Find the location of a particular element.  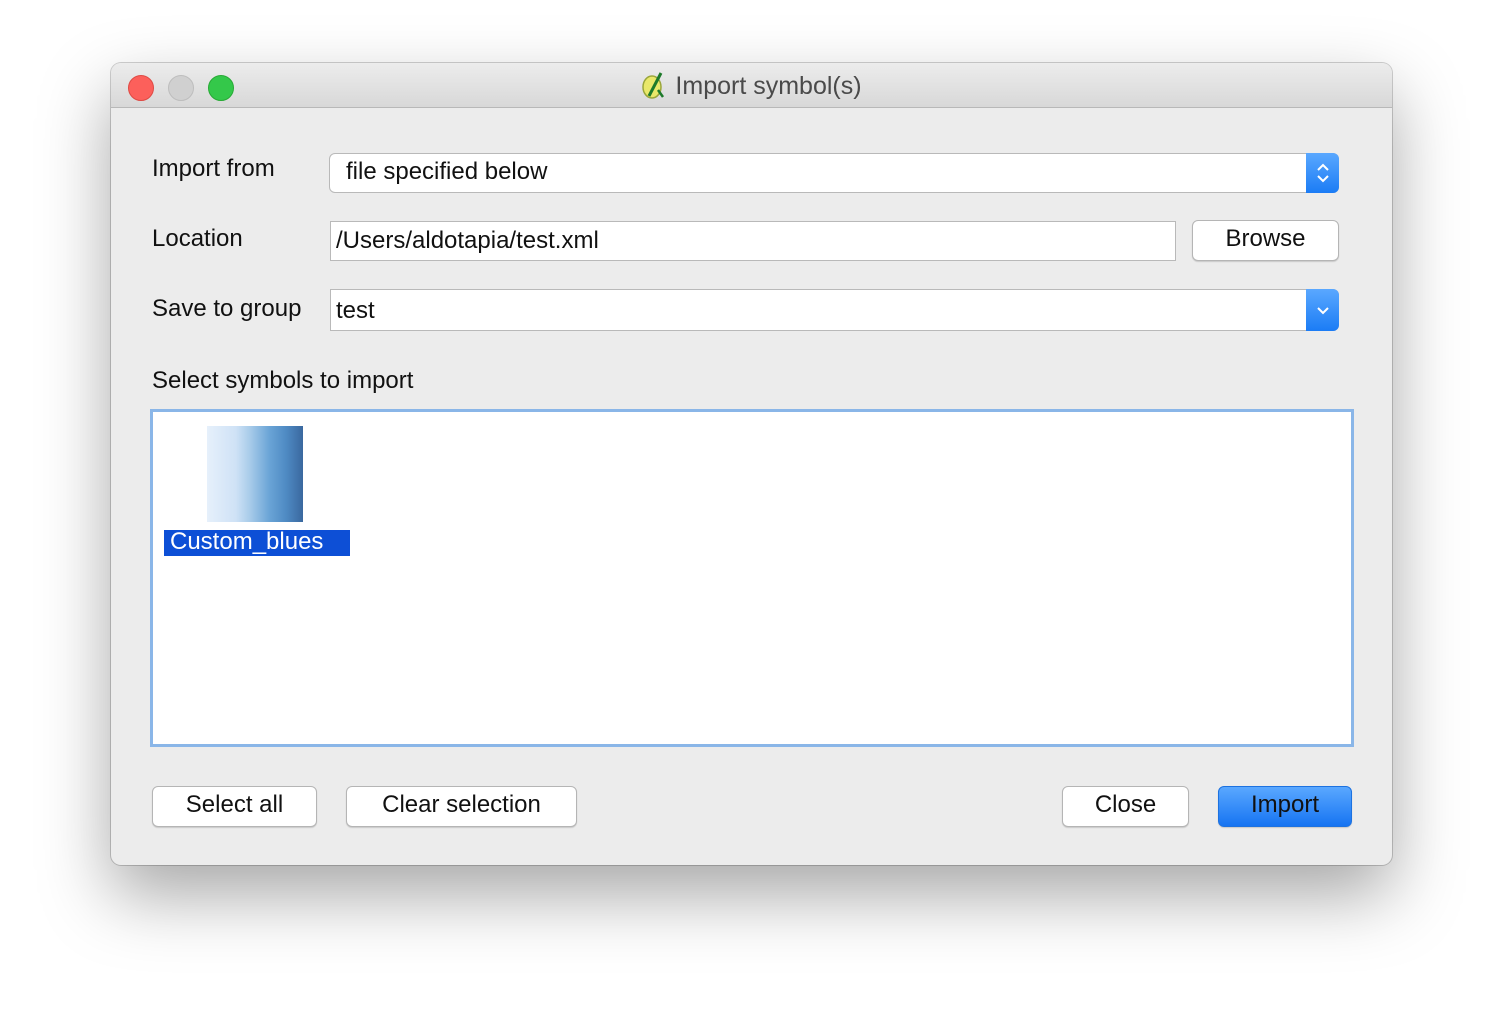

updown-chevron-icon is located at coordinates (1322, 173).